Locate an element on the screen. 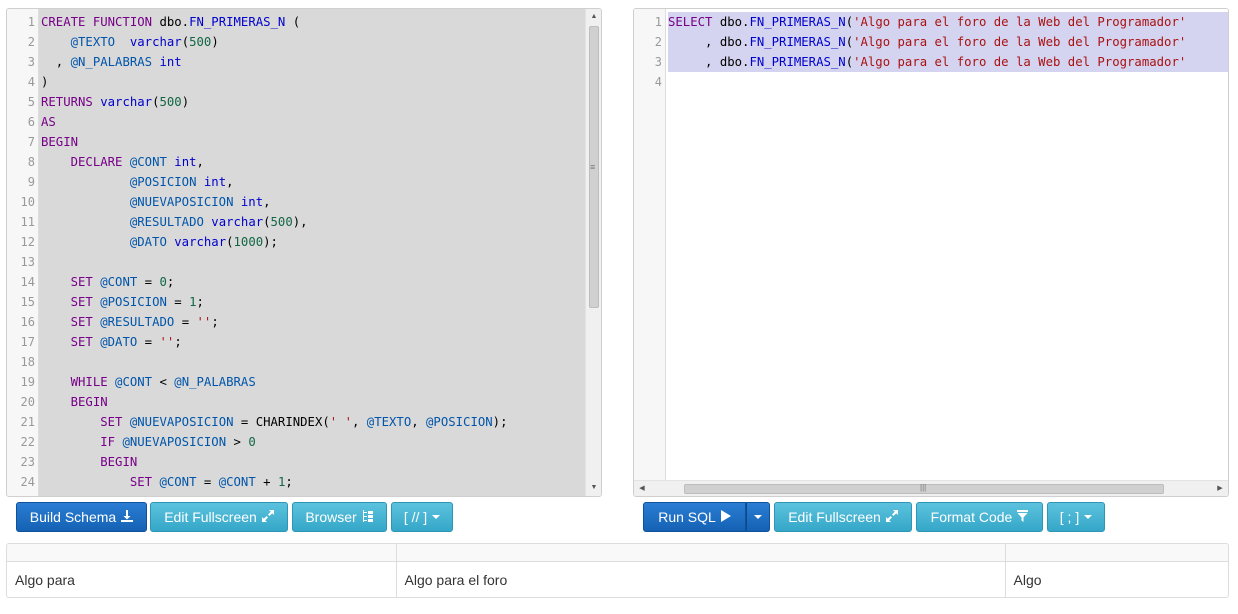  sql-horizontal-scrollbar: ◀ ||| ▶ is located at coordinates (931, 488).